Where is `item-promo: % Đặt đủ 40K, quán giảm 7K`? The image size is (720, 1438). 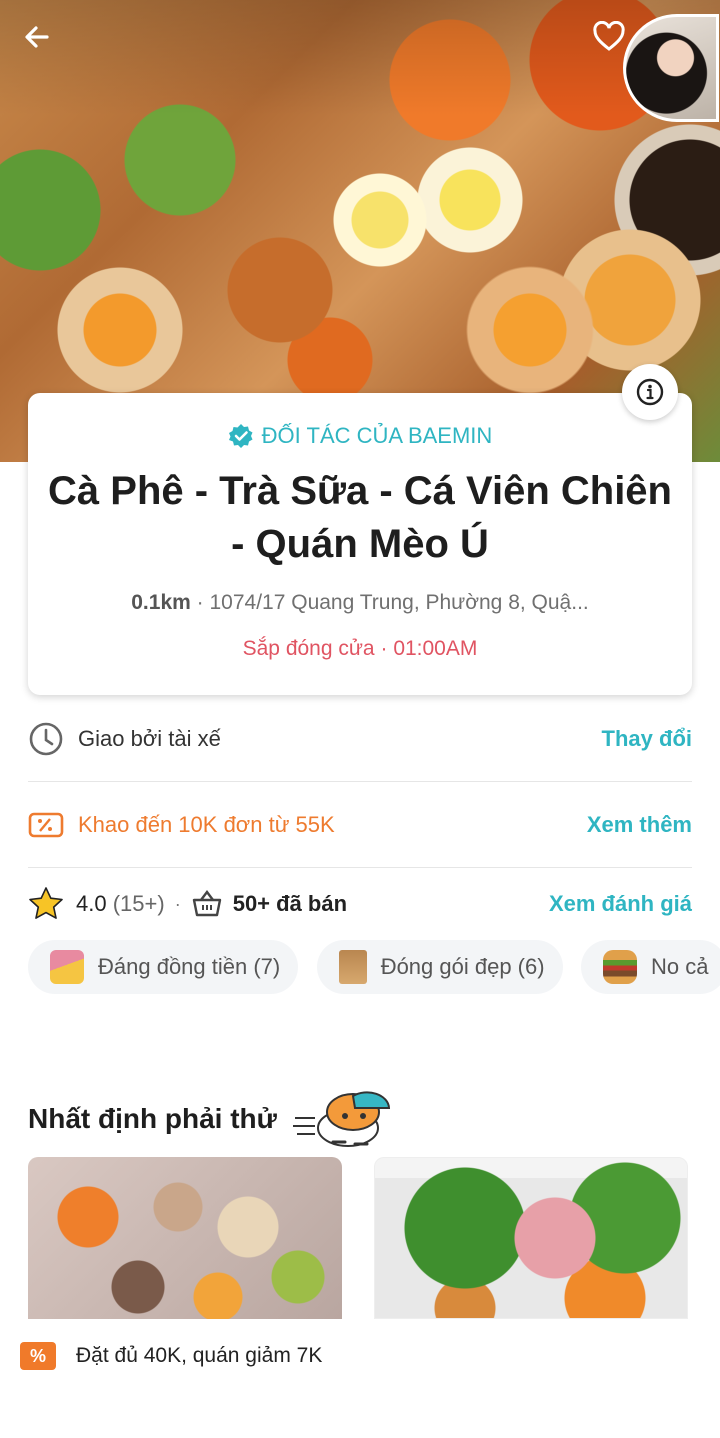 item-promo: % Đặt đủ 40K, quán giảm 7K is located at coordinates (171, 1356).